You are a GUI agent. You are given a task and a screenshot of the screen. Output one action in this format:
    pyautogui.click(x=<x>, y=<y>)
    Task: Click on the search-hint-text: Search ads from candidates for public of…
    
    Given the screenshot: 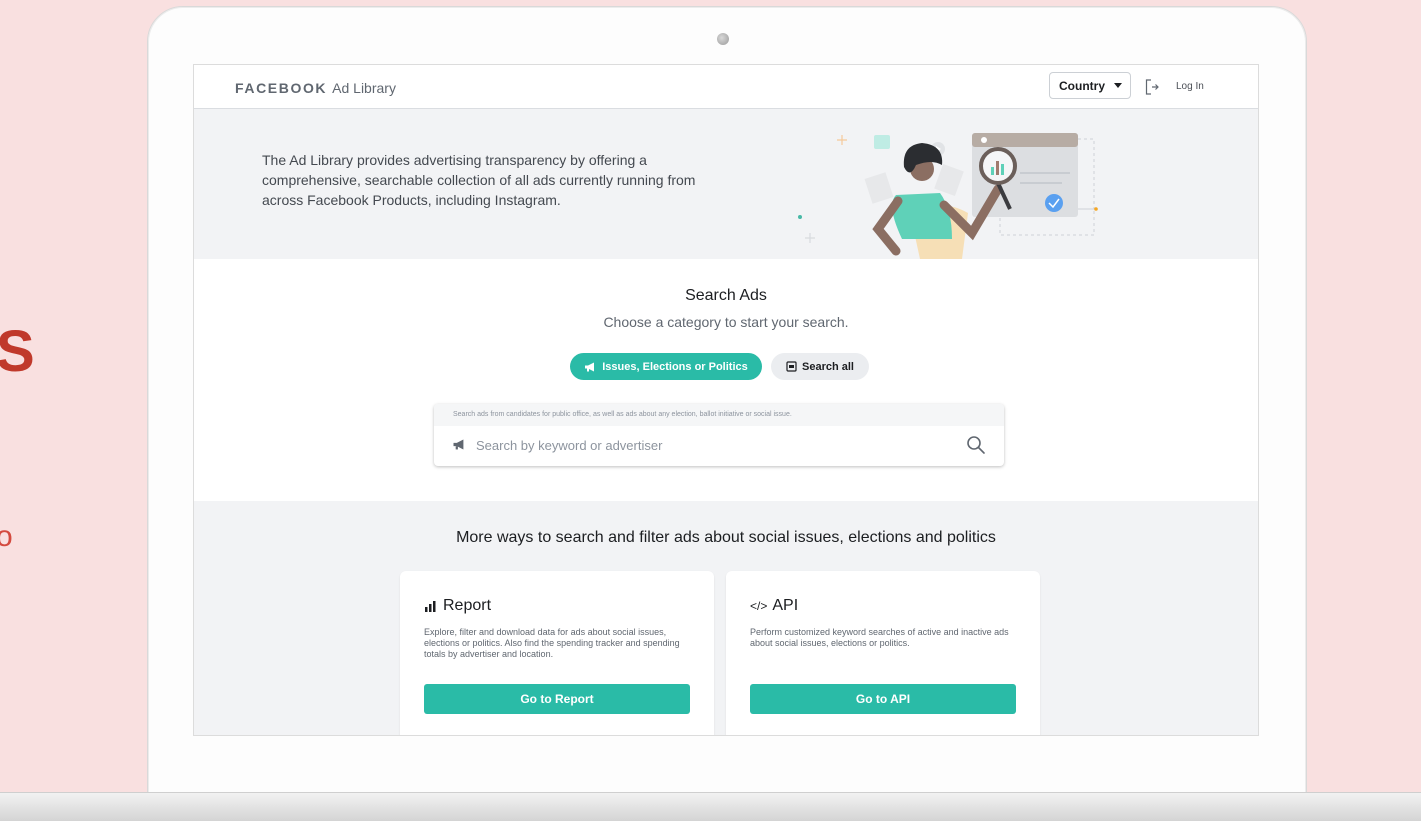 What is the action you would take?
    pyautogui.click(x=719, y=415)
    